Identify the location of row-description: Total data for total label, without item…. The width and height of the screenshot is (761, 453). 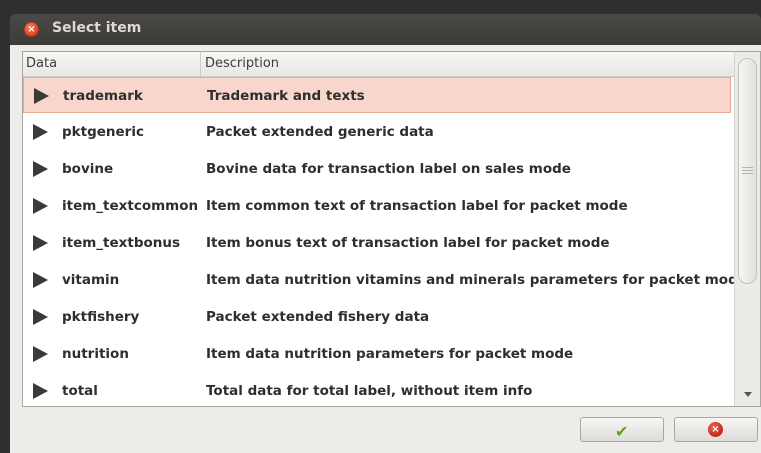
(369, 391).